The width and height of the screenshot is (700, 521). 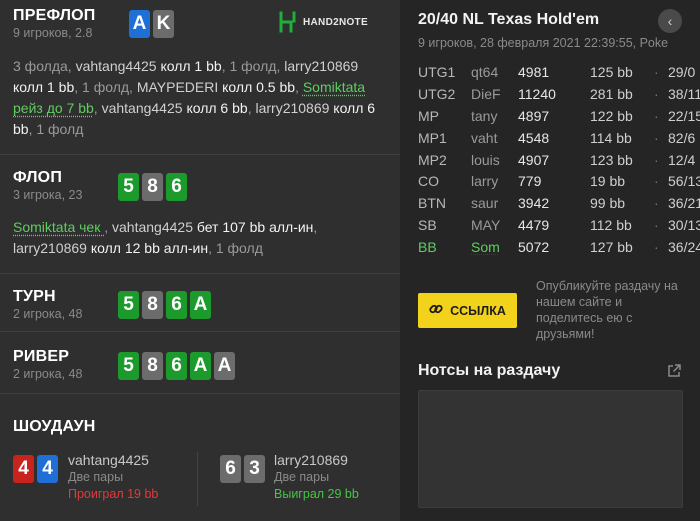 I want to click on player-stats: 82/6, so click(x=682, y=137).